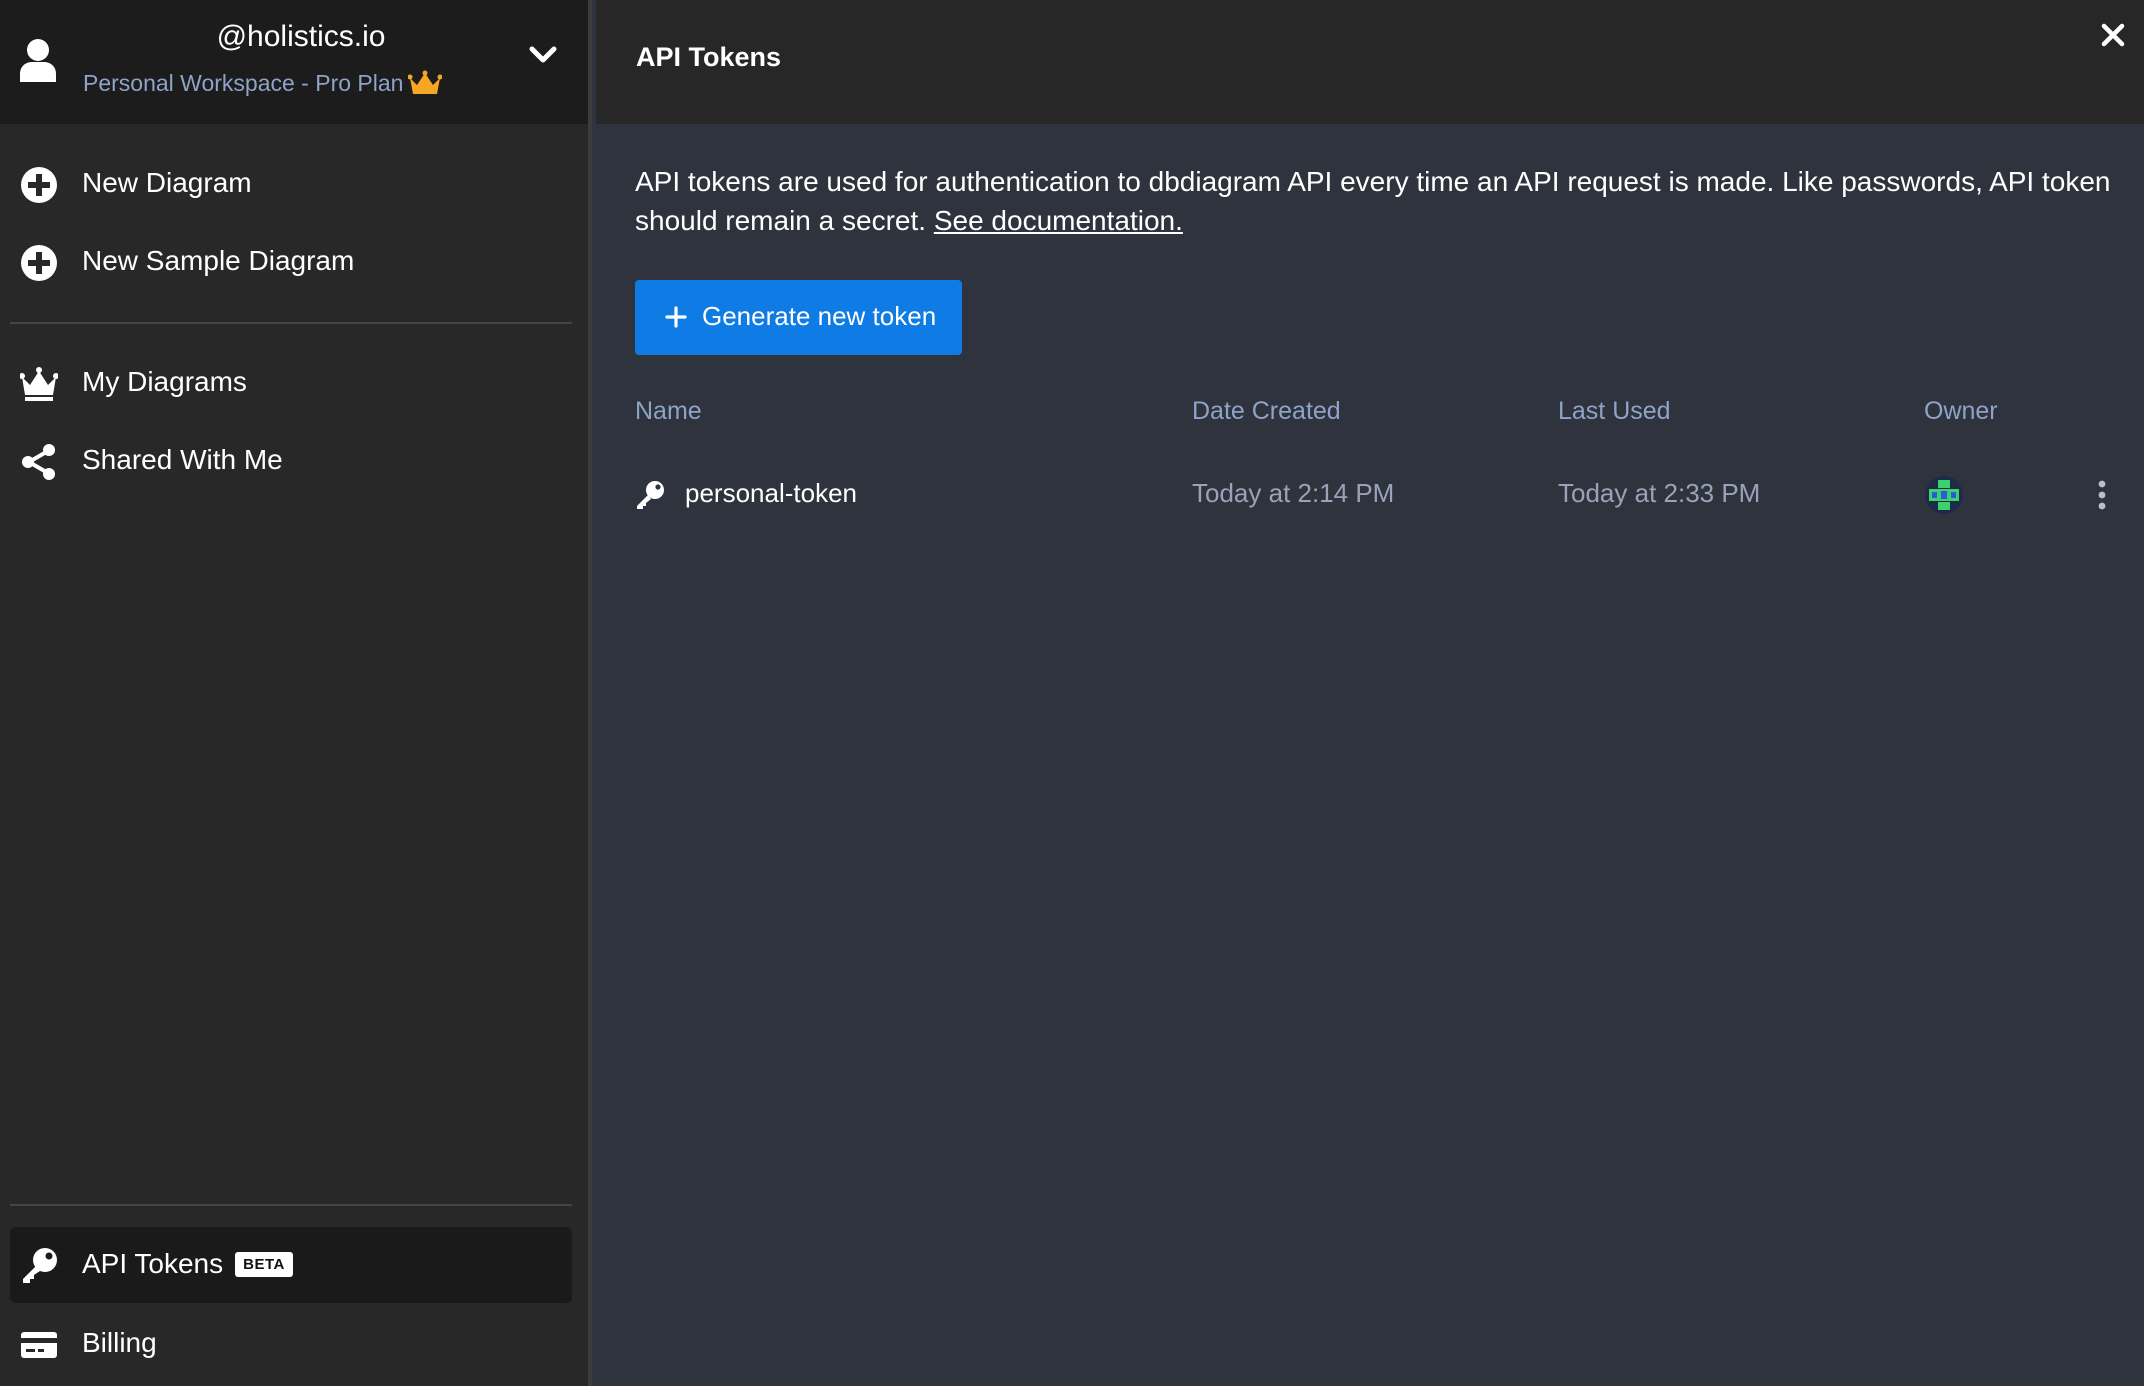 The height and width of the screenshot is (1386, 2144). Describe the element at coordinates (709, 57) in the screenshot. I see `page-title: API Tokens` at that location.